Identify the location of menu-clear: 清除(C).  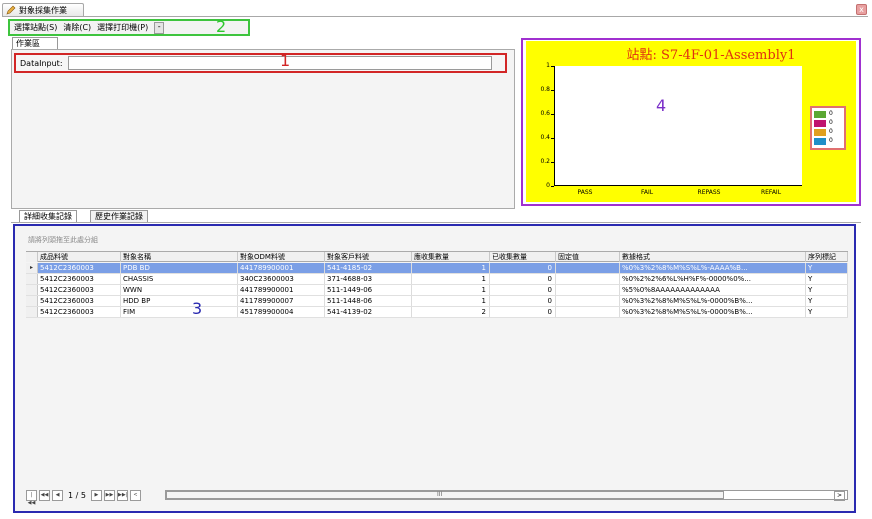
(77, 27).